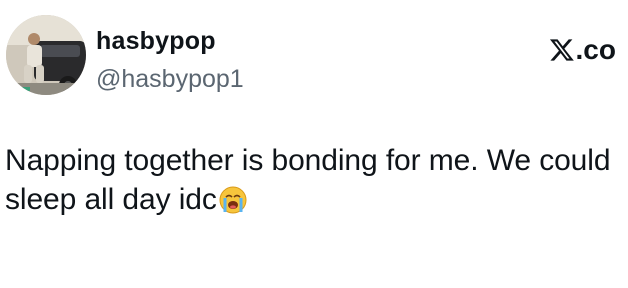 The height and width of the screenshot is (288, 628). What do you see at coordinates (562, 50) in the screenshot?
I see `x-logo-icon` at bounding box center [562, 50].